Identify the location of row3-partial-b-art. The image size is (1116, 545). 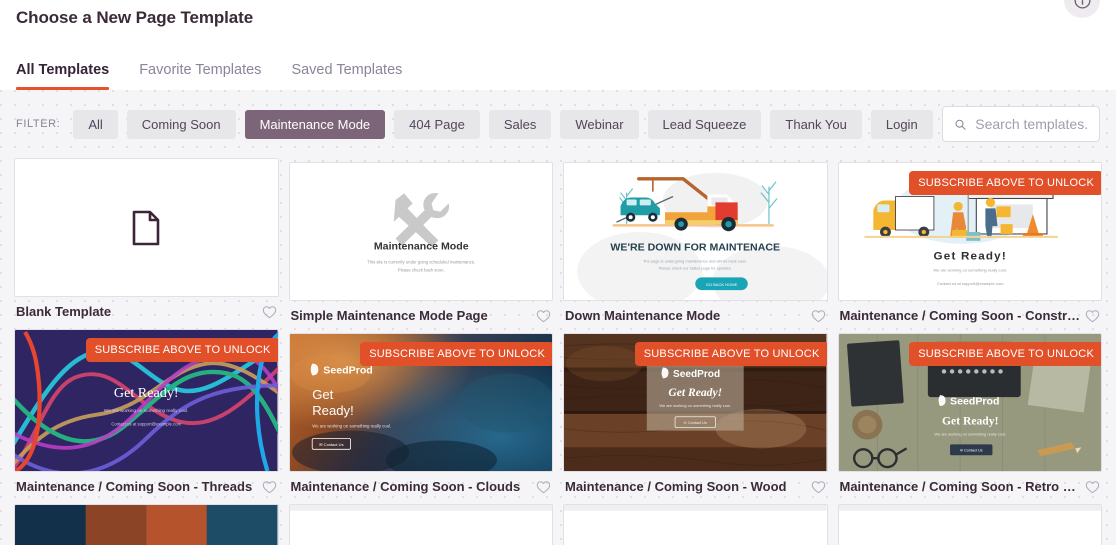
(420, 525).